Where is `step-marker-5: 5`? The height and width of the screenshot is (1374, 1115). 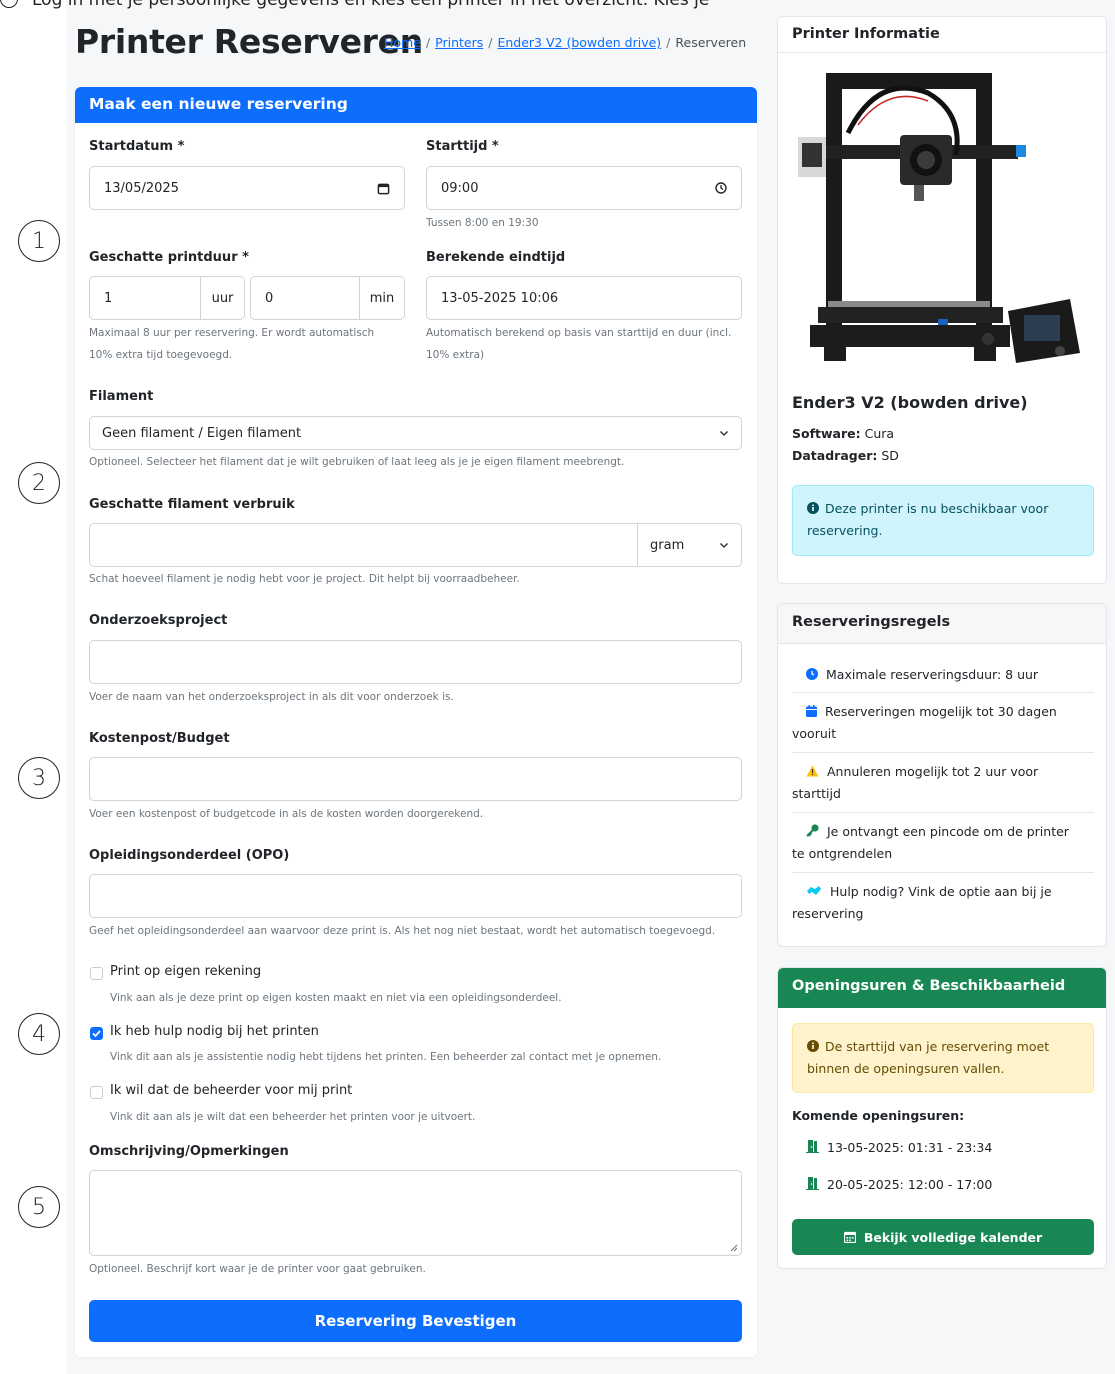 step-marker-5: 5 is located at coordinates (39, 1207).